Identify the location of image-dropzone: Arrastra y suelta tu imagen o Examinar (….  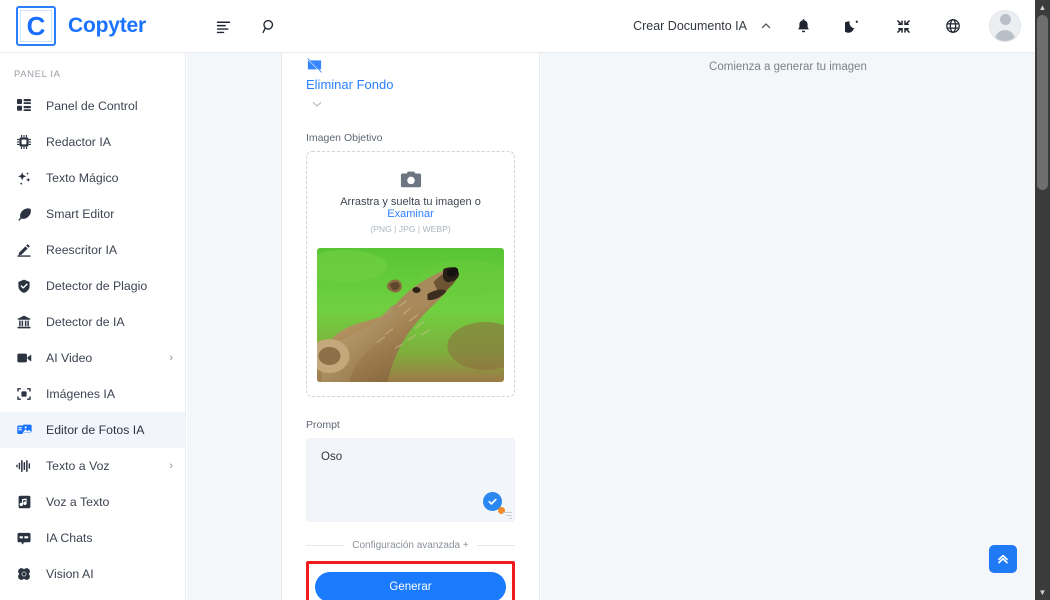
(410, 274).